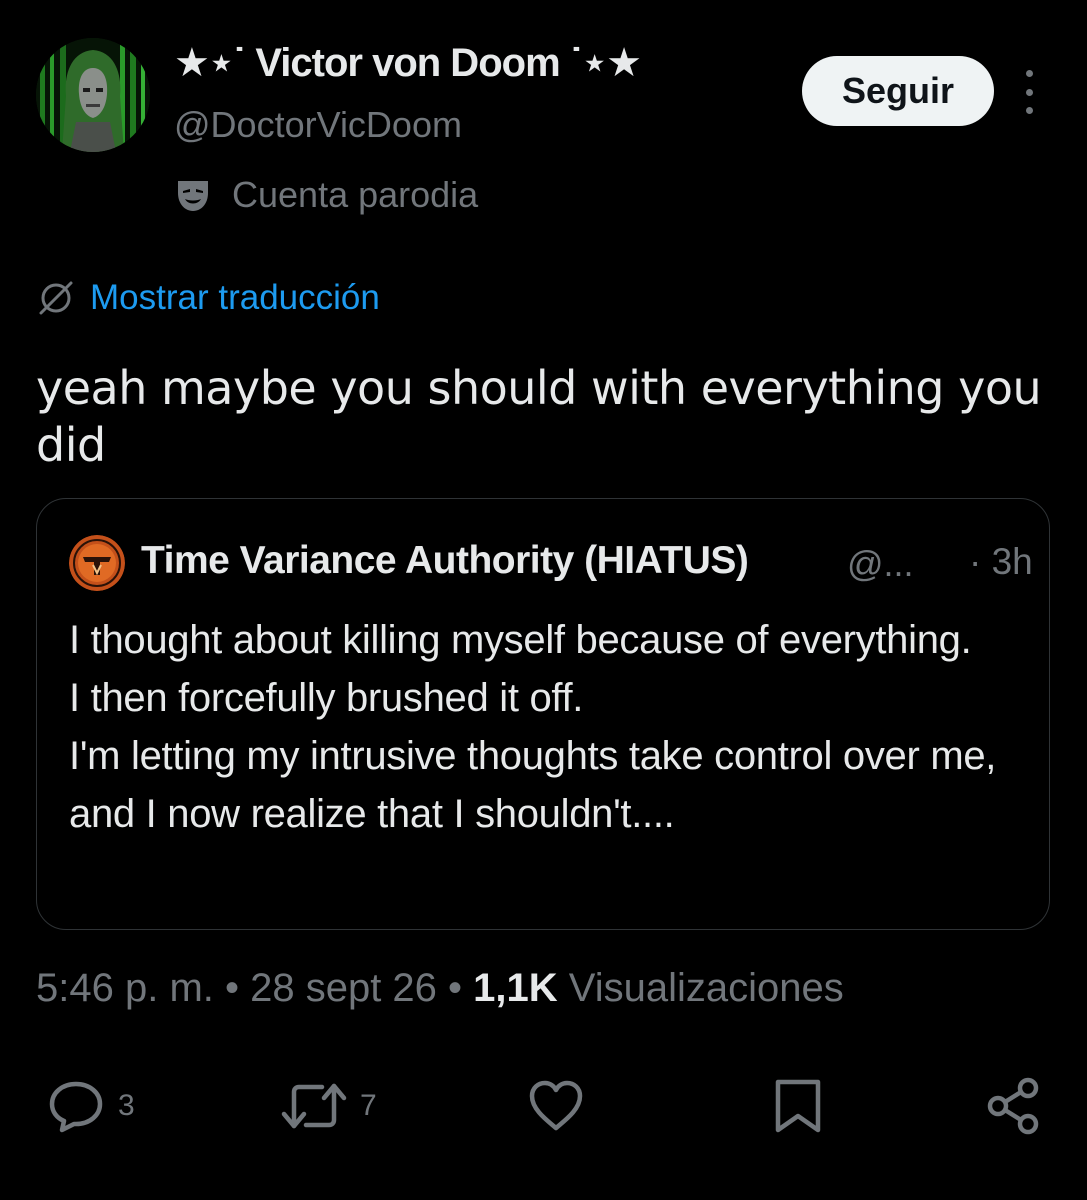 The height and width of the screenshot is (1200, 1087). I want to click on show-translation-link: Mostrar traducción, so click(208, 298).